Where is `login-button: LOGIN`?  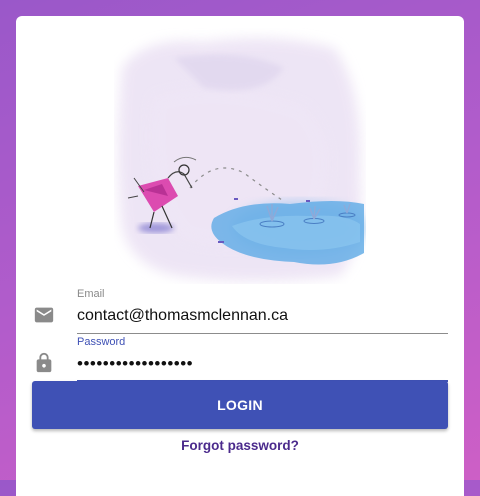
login-button: LOGIN is located at coordinates (240, 405).